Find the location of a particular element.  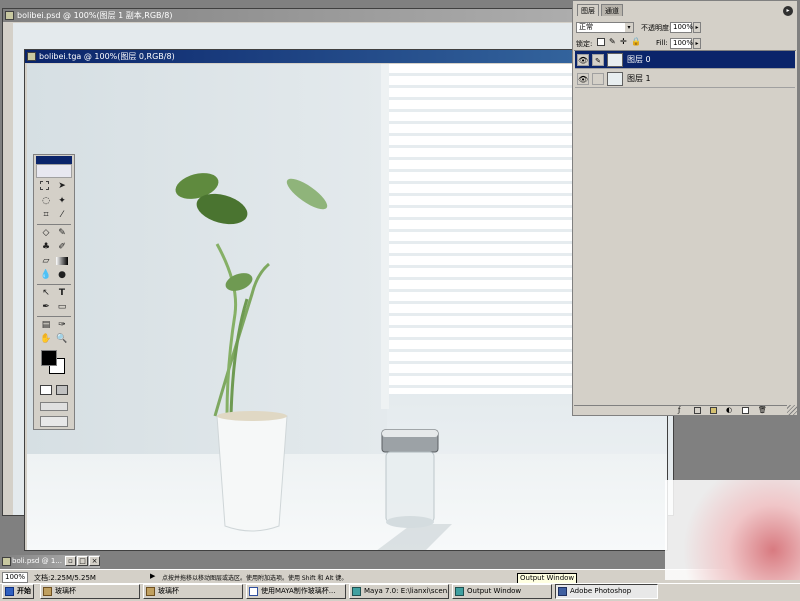

hand-tool-icon: ✋ is located at coordinates (46, 339).